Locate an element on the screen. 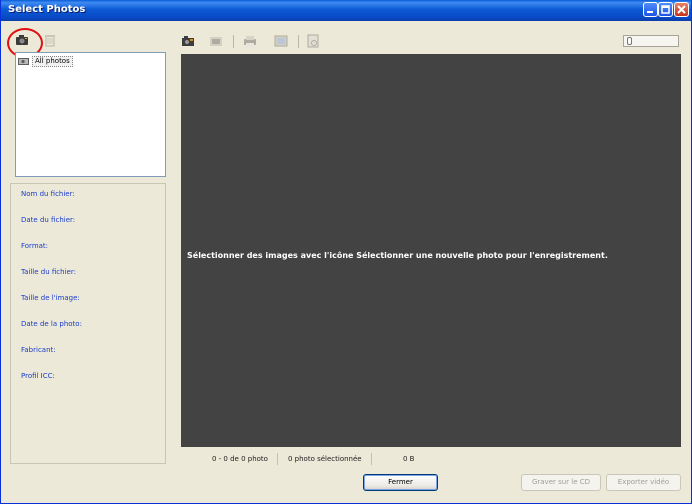 The image size is (692, 504). info-label-icc-profile: Profil ICC: is located at coordinates (38, 376).